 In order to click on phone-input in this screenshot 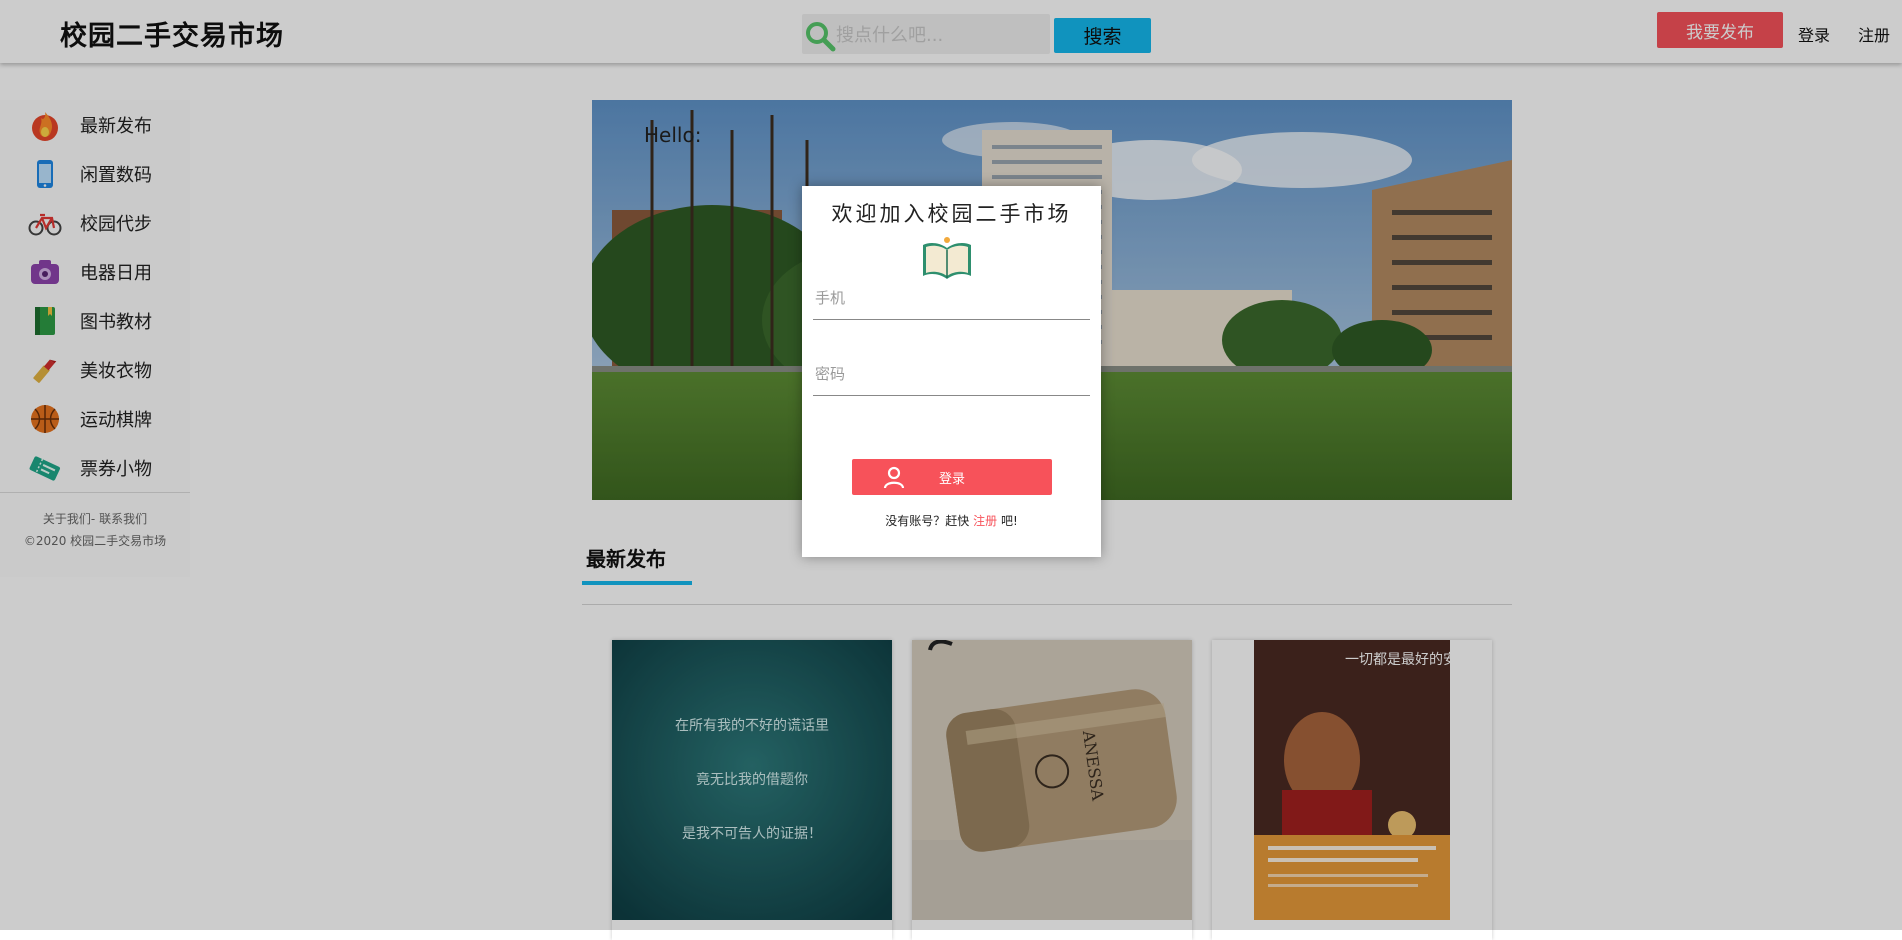, I will do `click(953, 298)`.